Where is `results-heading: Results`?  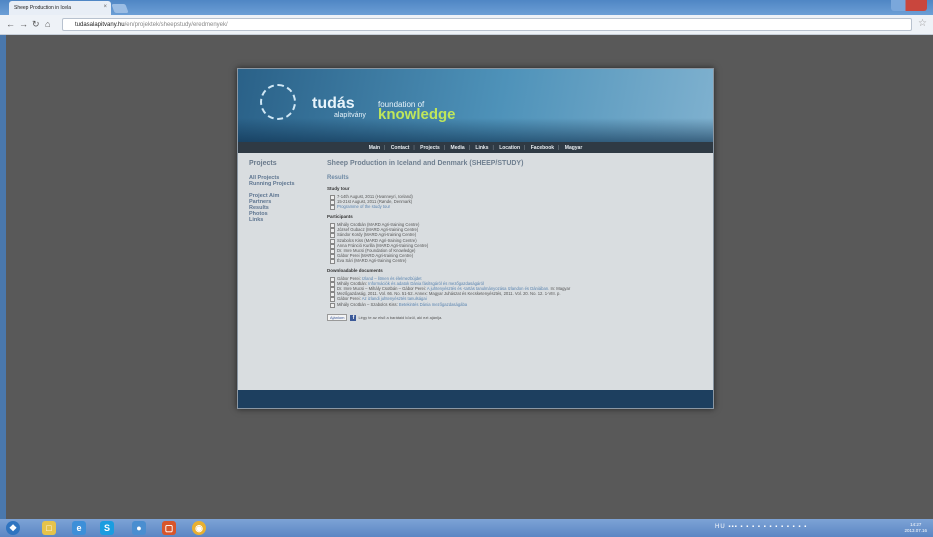 results-heading: Results is located at coordinates (338, 178).